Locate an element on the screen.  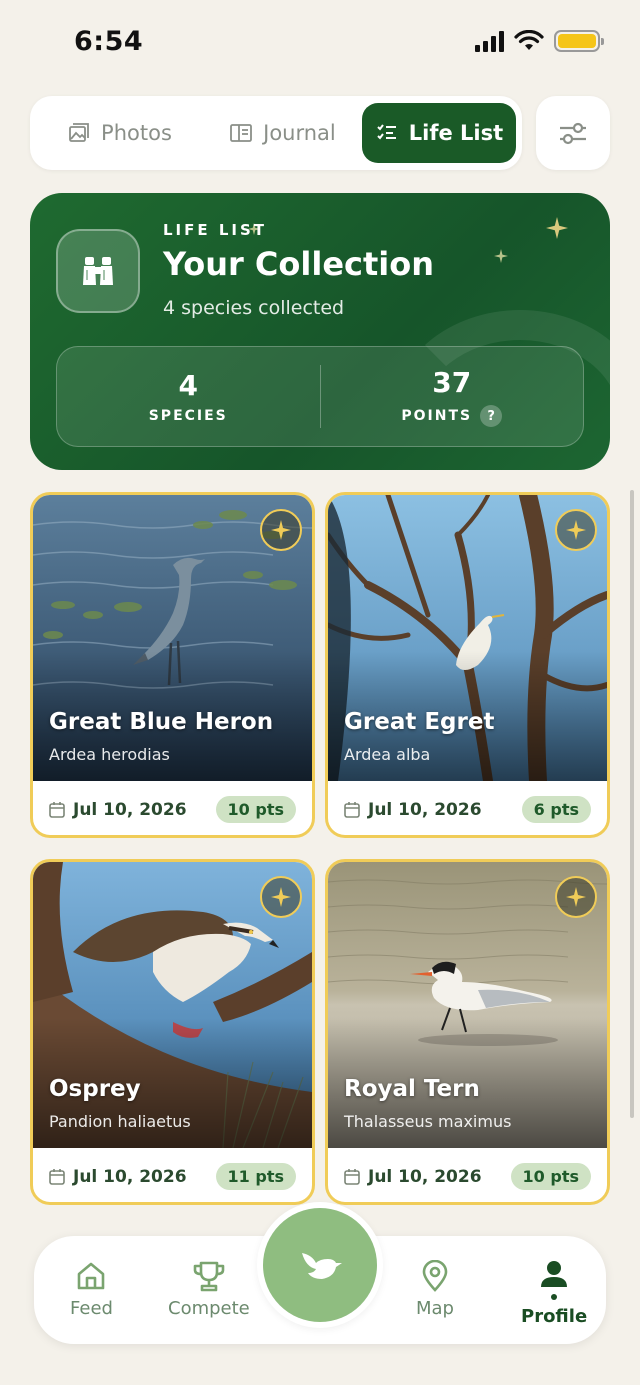
add-sighting-button is located at coordinates (320, 1265).